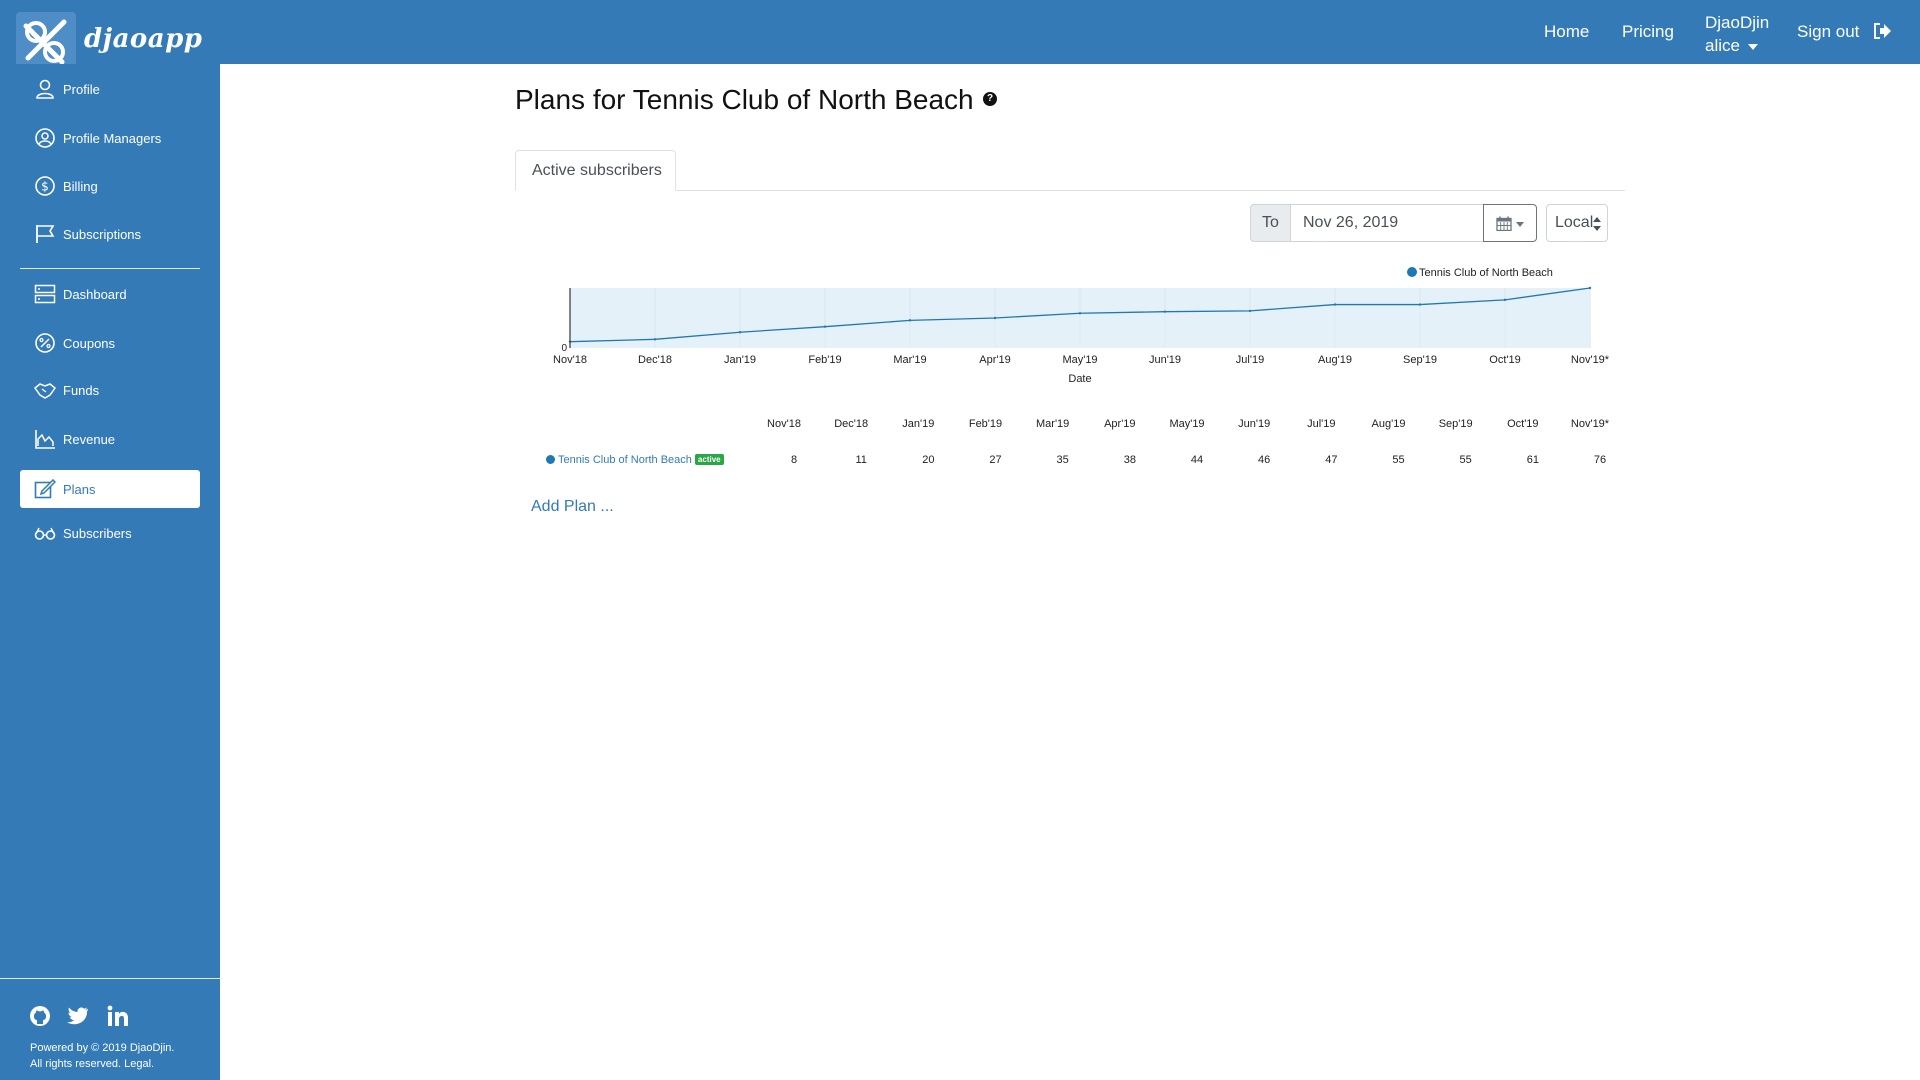 The height and width of the screenshot is (1080, 1920). I want to click on dollar-icon: $, so click(45, 186).